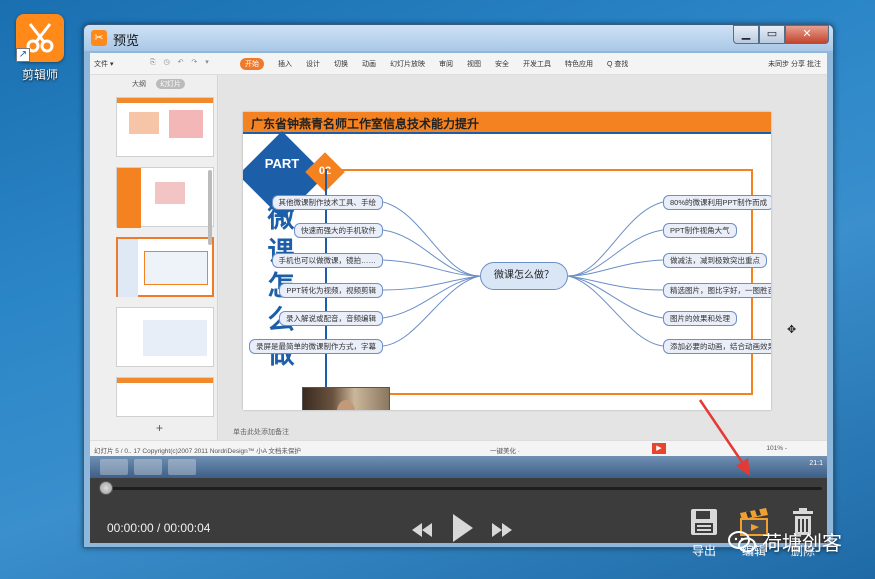  What do you see at coordinates (659, 448) in the screenshot?
I see `slideshow-play-icon: ▶` at bounding box center [659, 448].